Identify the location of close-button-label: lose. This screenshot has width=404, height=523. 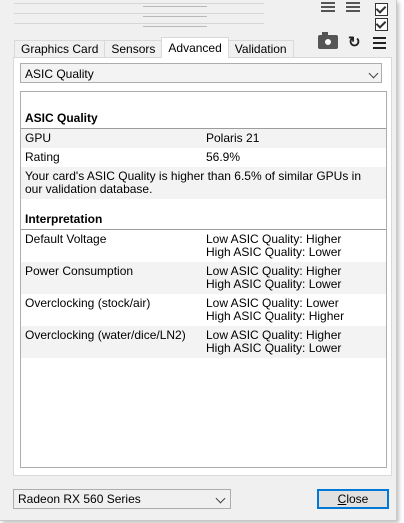
(357, 499).